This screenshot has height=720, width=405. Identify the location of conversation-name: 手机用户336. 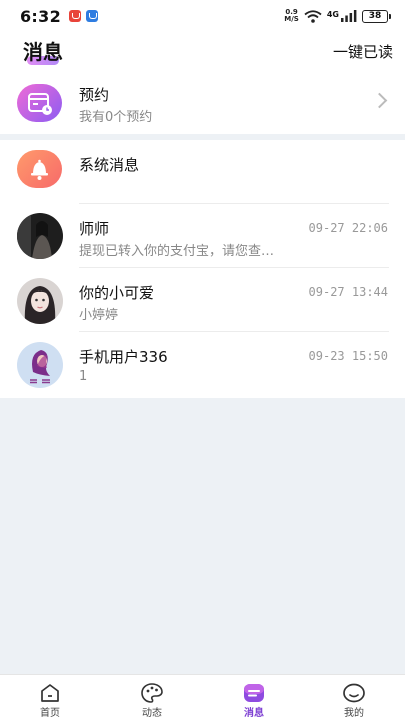
(123, 357).